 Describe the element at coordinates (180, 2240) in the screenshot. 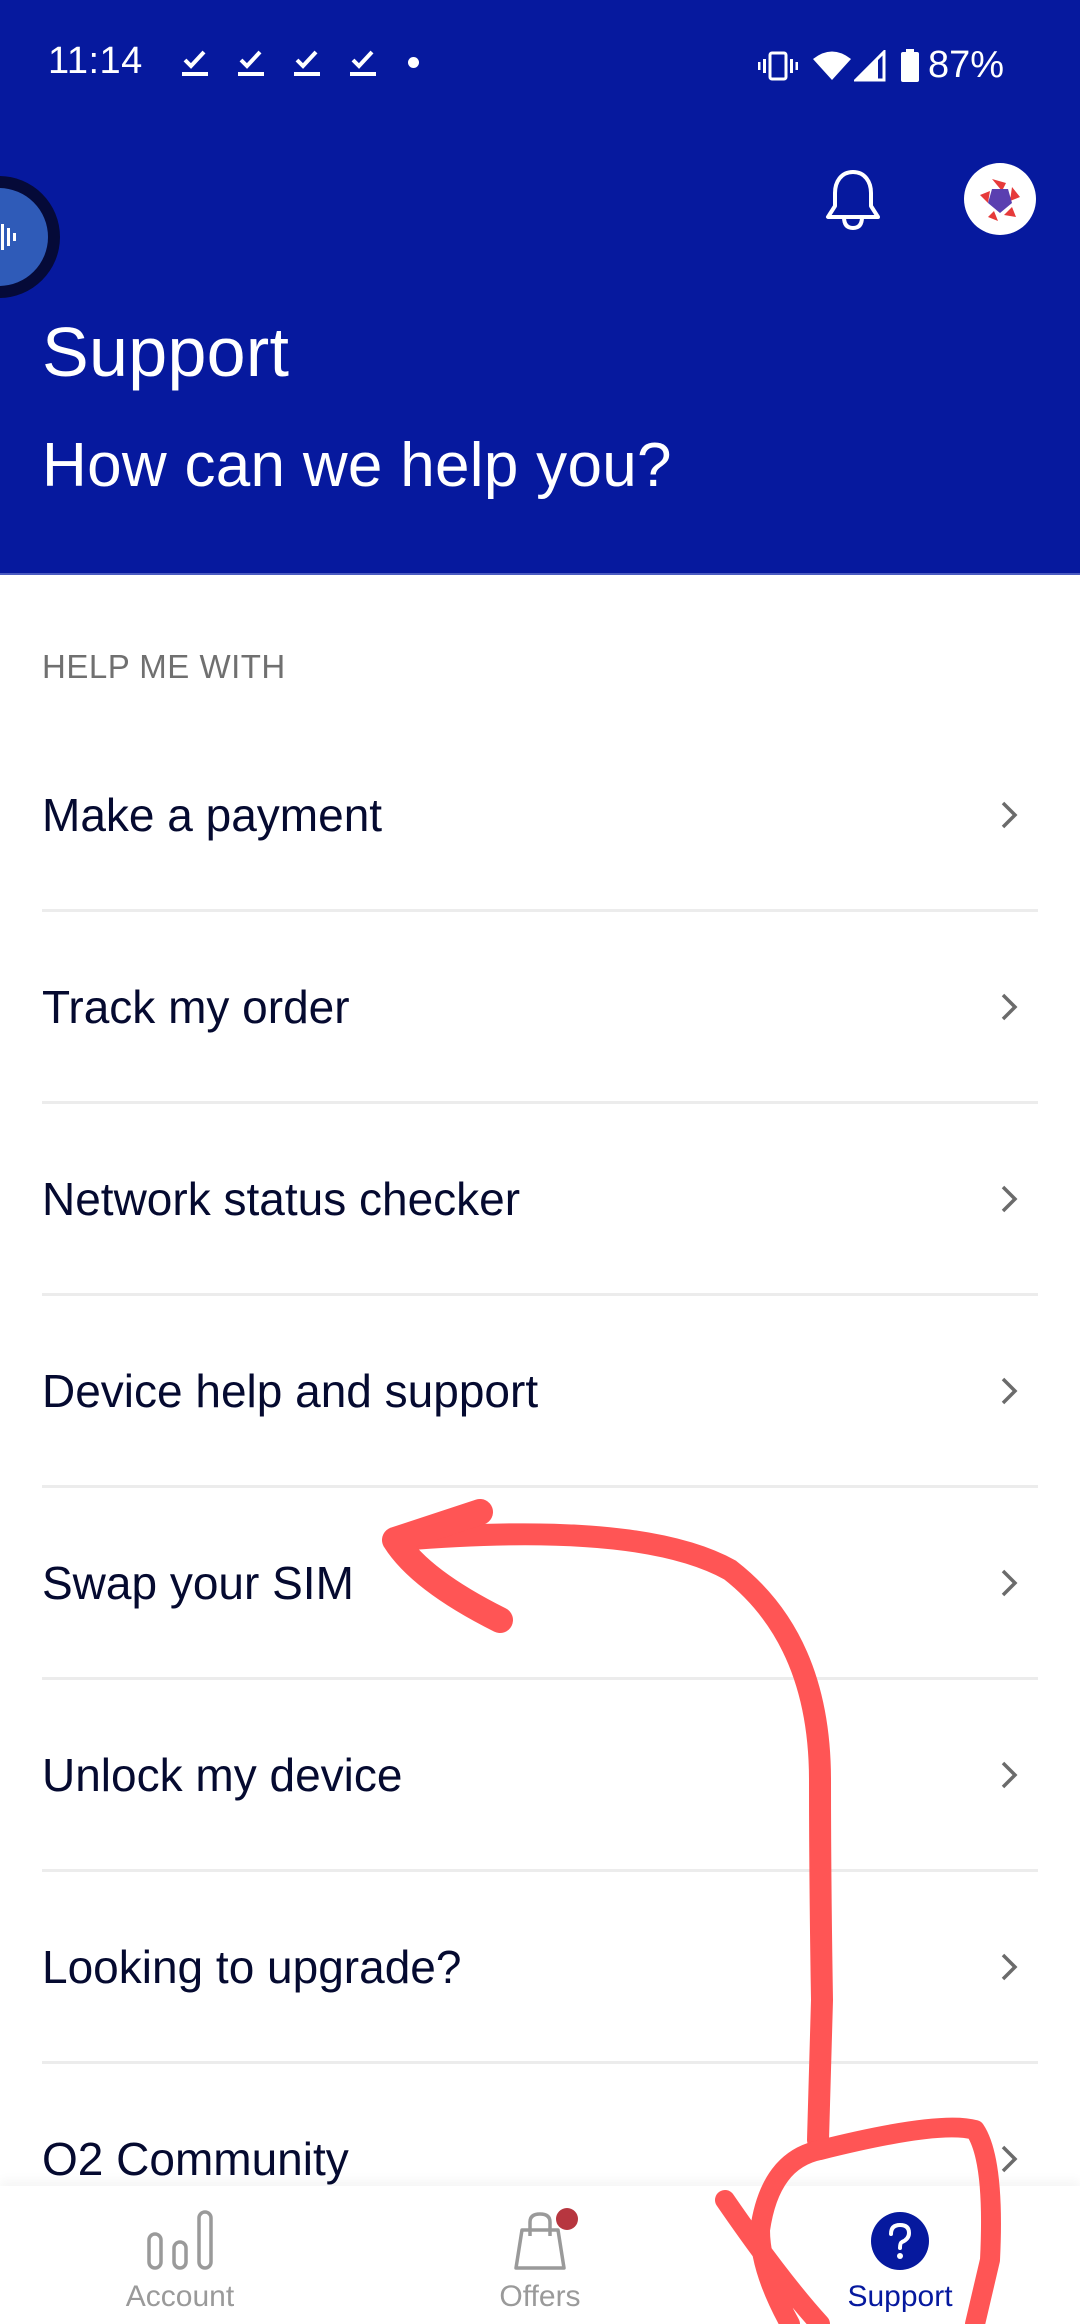

I see `account-bars-icon` at that location.